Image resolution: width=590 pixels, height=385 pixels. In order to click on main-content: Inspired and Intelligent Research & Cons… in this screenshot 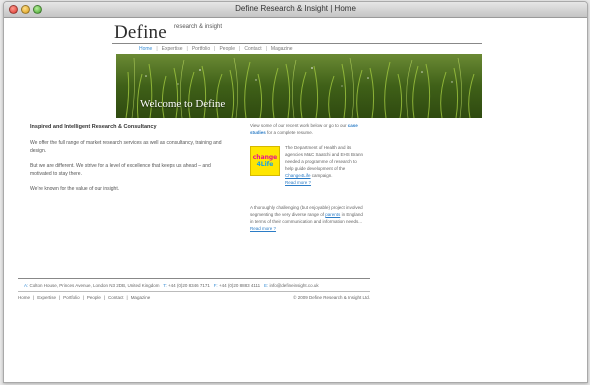, I will do `click(126, 161)`.